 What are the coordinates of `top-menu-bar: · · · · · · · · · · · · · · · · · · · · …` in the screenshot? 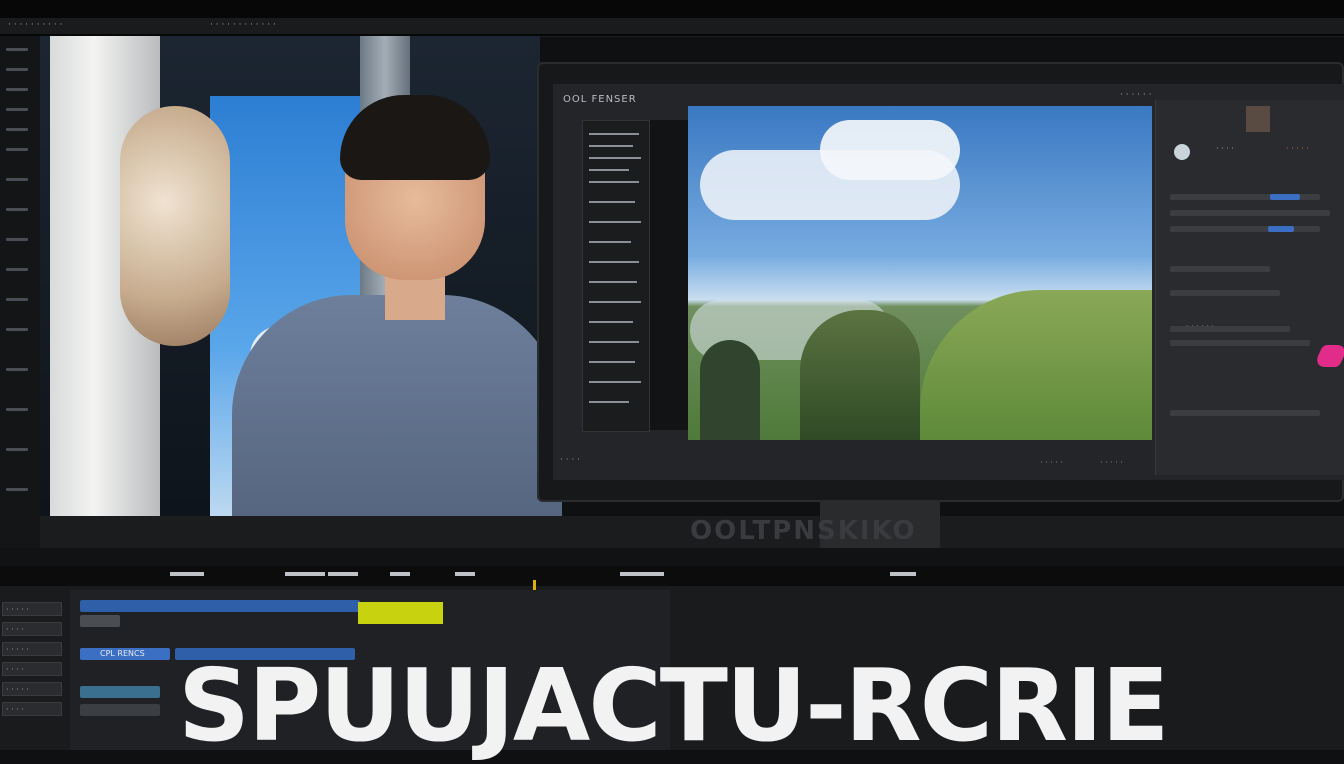 It's located at (672, 18).